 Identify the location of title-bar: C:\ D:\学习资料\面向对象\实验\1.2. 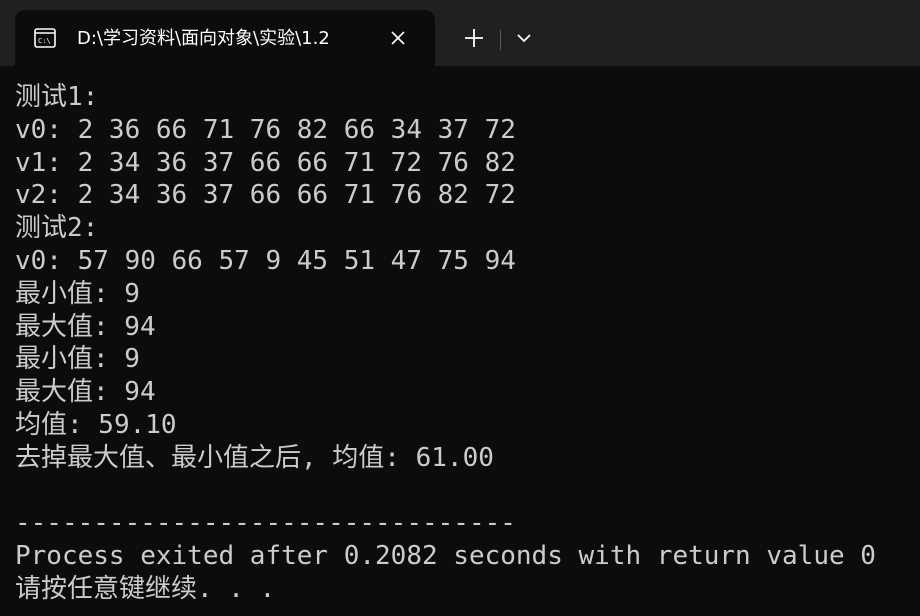
(460, 33).